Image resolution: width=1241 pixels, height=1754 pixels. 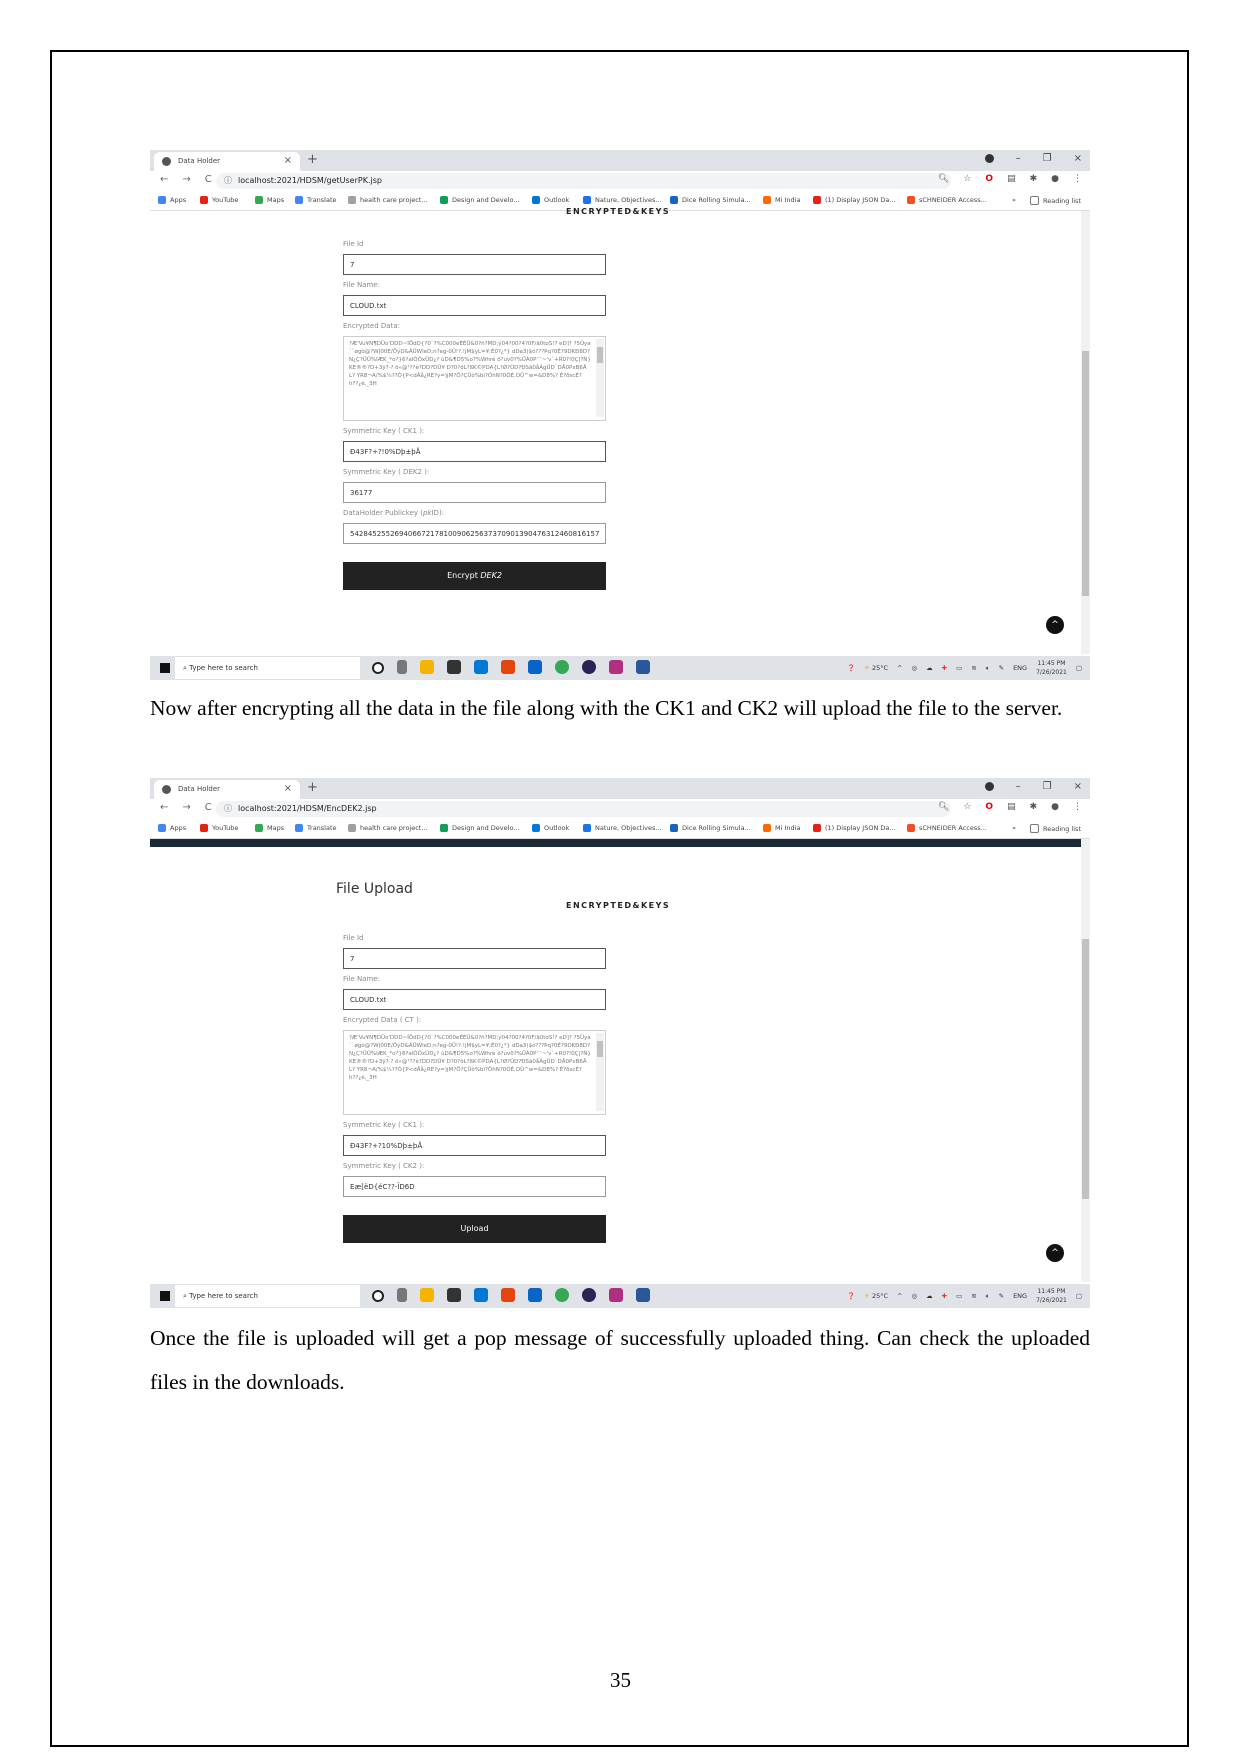 I want to click on back-button: ←, so click(x=164, y=179).